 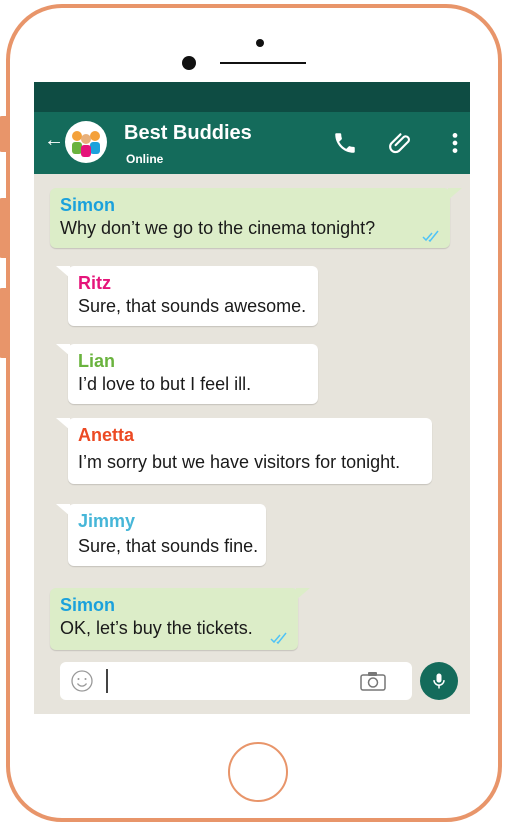 What do you see at coordinates (156, 628) in the screenshot?
I see `message-text: OK, let’s buy the tickets.` at bounding box center [156, 628].